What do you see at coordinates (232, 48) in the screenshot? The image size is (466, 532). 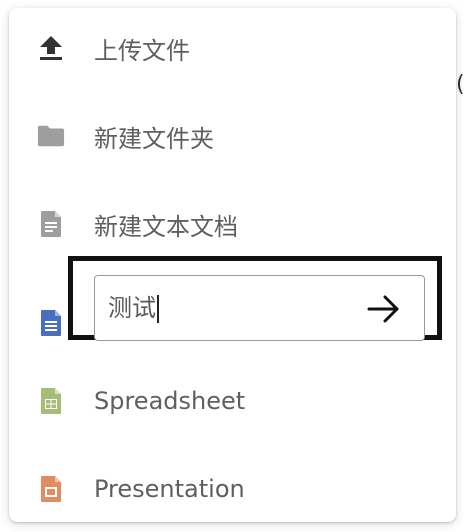 I see `menu-item-upload-file: 上传文件` at bounding box center [232, 48].